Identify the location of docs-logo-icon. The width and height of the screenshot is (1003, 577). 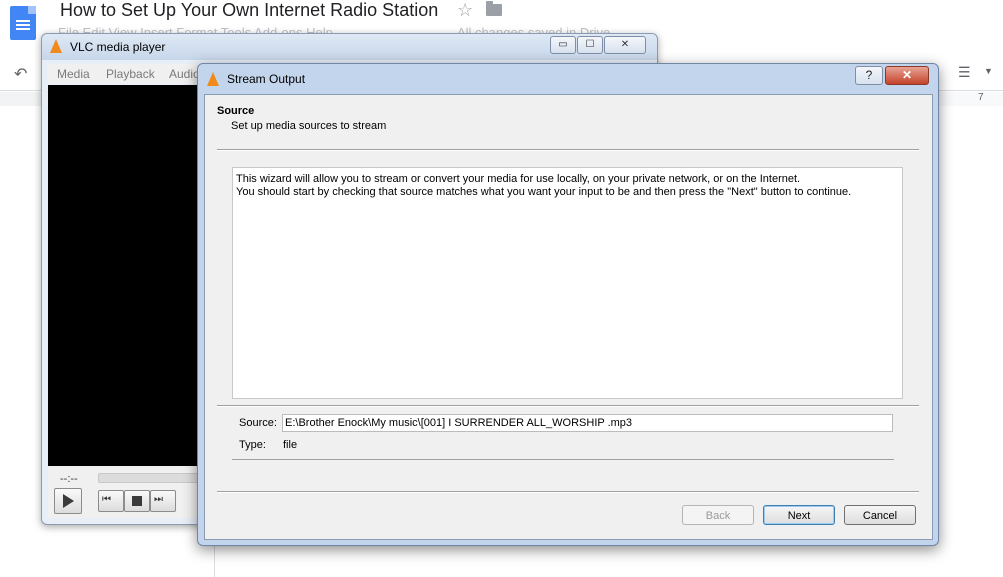
(23, 23).